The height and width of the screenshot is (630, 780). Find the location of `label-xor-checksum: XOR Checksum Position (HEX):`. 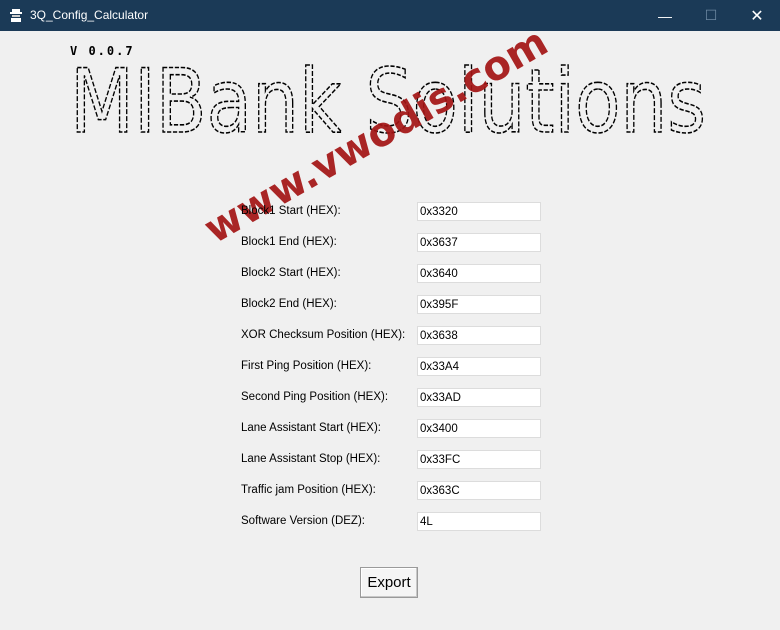

label-xor-checksum: XOR Checksum Position (HEX): is located at coordinates (323, 335).